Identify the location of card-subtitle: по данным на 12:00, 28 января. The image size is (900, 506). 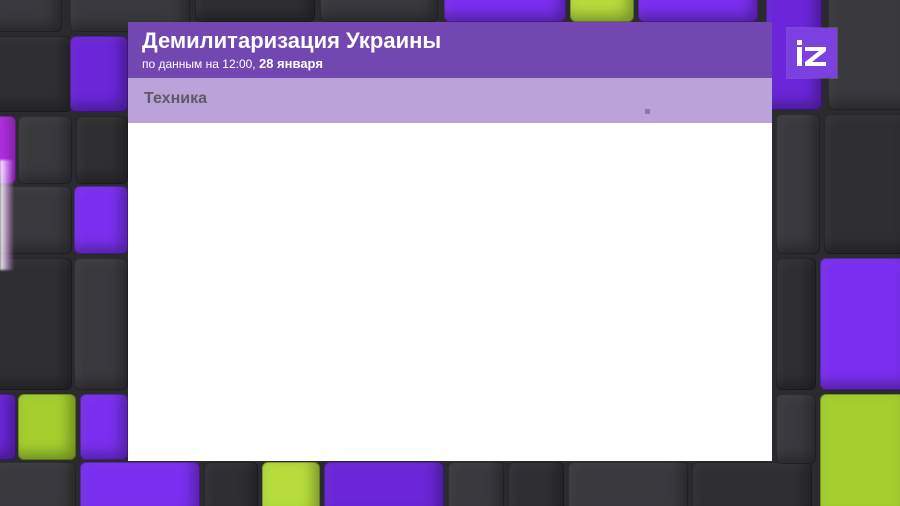
(450, 64).